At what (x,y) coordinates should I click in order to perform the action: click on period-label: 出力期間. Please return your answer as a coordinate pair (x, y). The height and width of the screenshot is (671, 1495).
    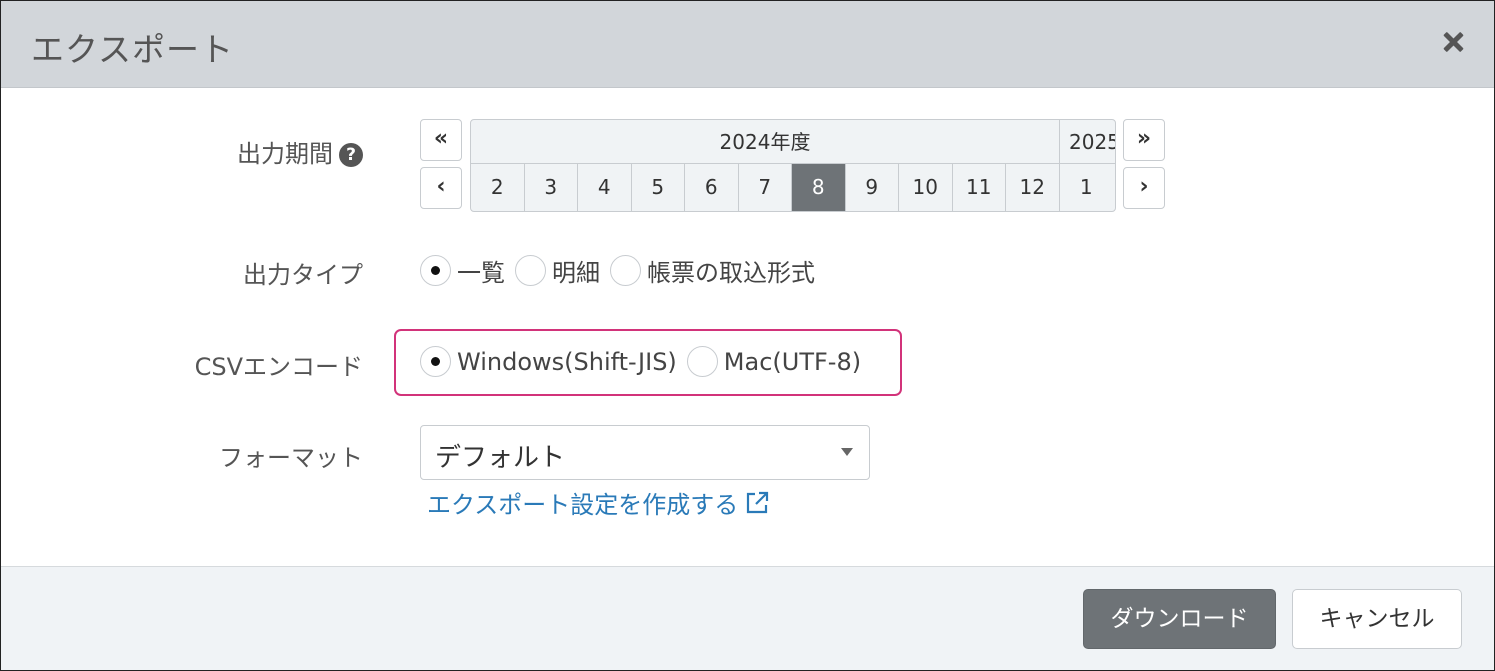
    Looking at the image, I should click on (285, 154).